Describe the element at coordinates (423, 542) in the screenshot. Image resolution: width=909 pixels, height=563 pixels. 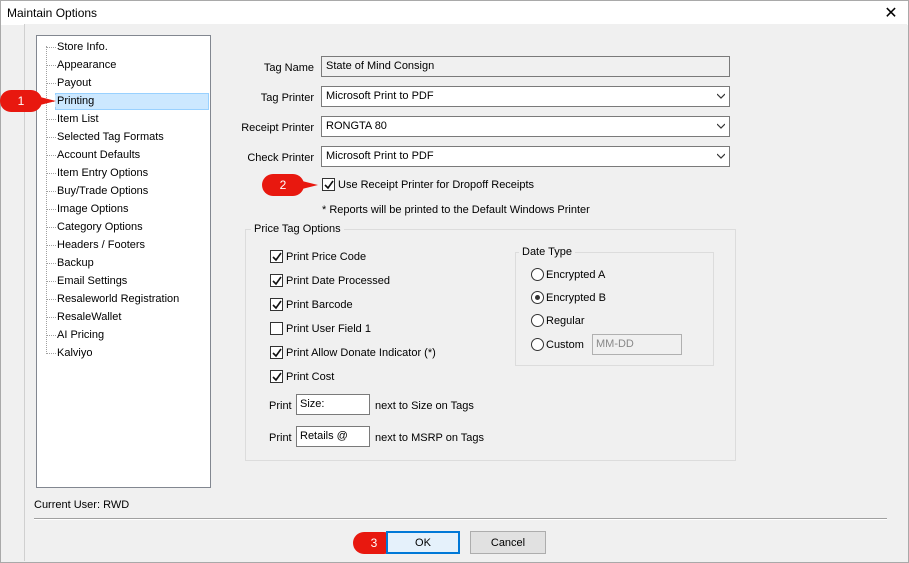
I see `ok-button: OK` at that location.